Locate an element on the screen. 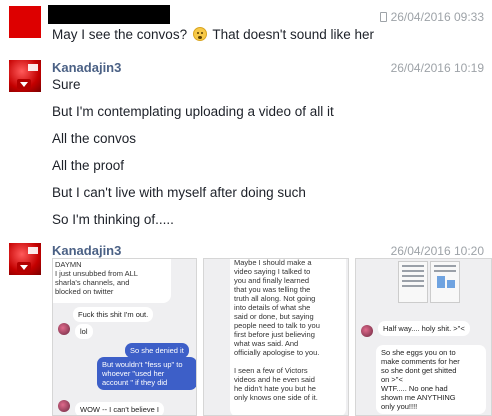  redacted-username is located at coordinates (109, 14).